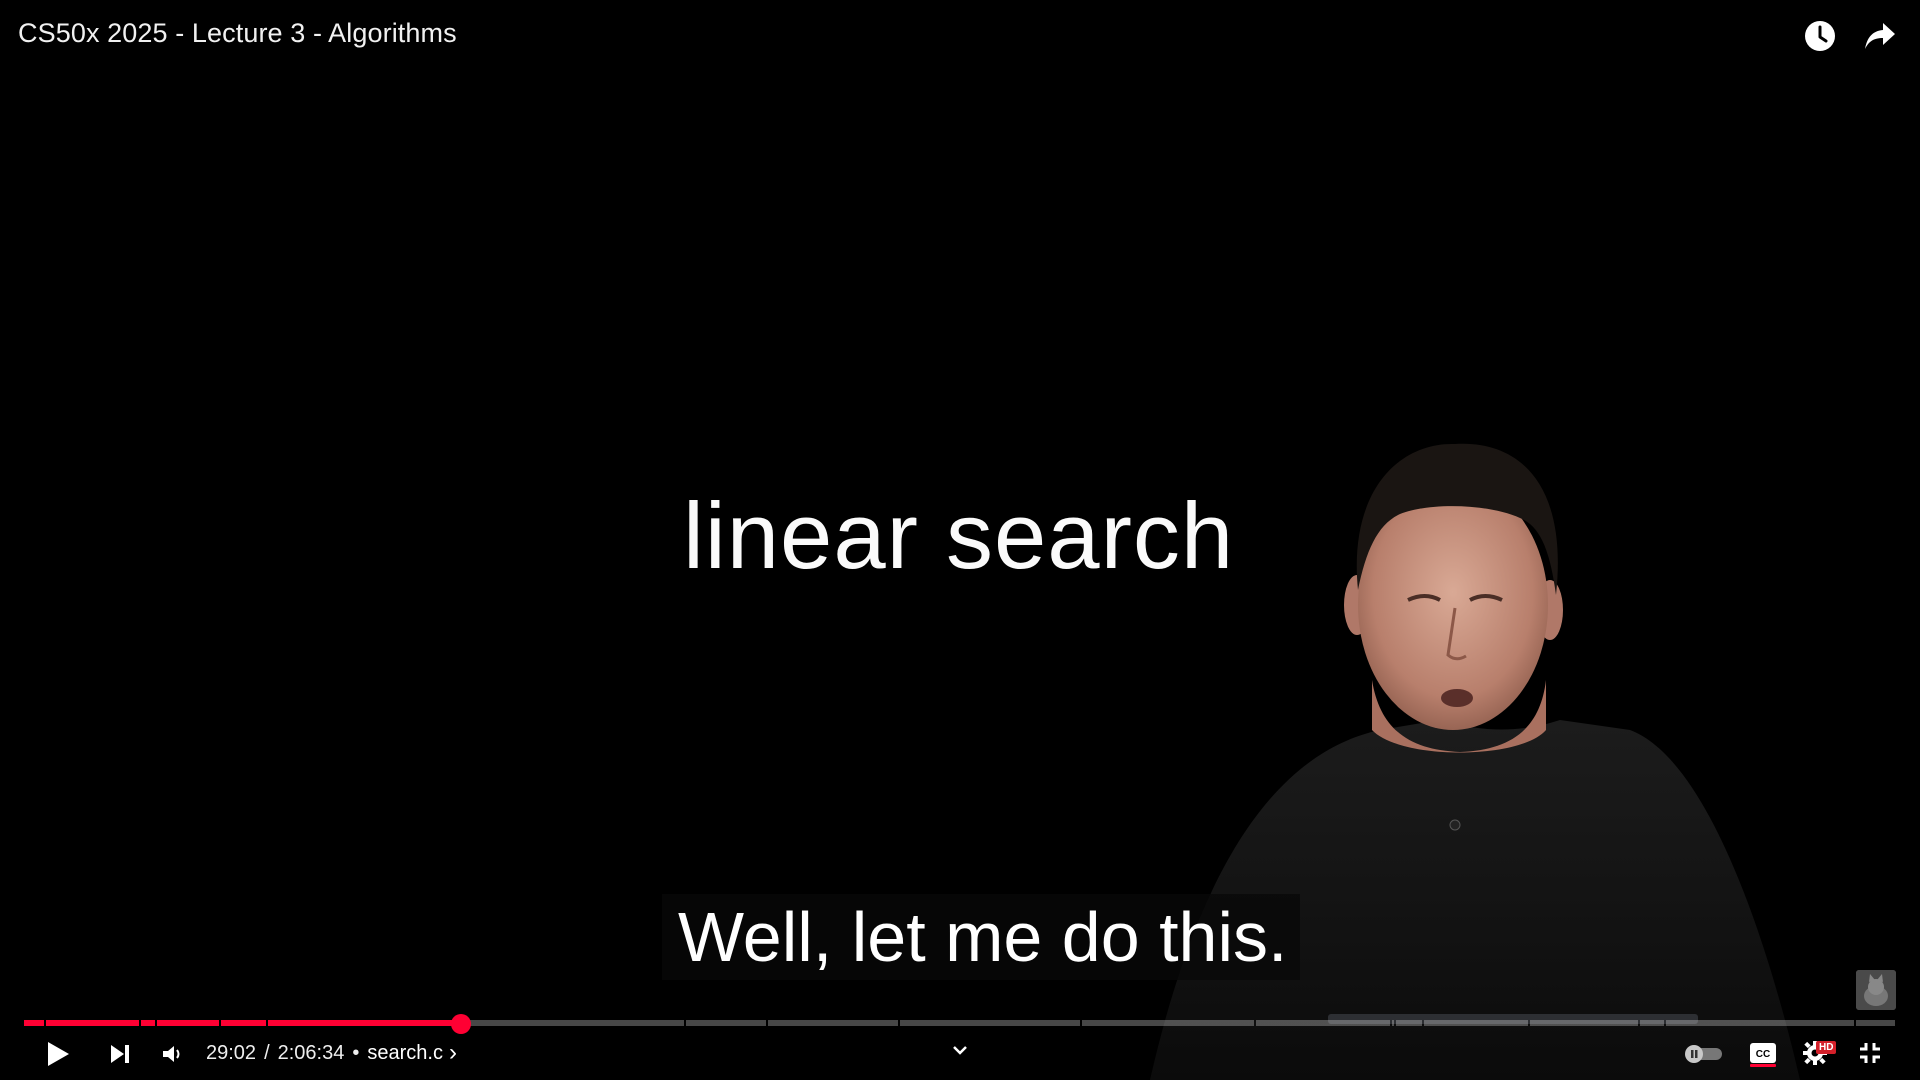  I want to click on storyboard-thumbnail, so click(1876, 990).